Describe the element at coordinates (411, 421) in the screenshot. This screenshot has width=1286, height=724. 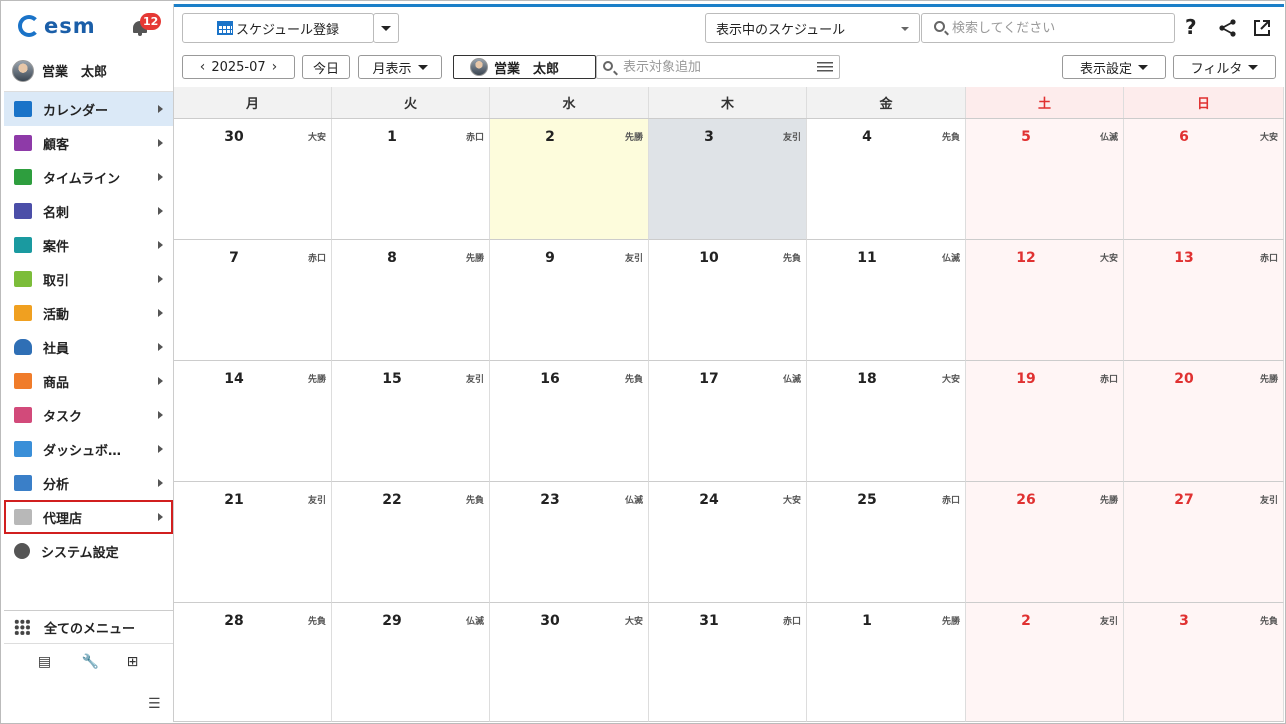
I see `day-cell: 15 友引` at that location.